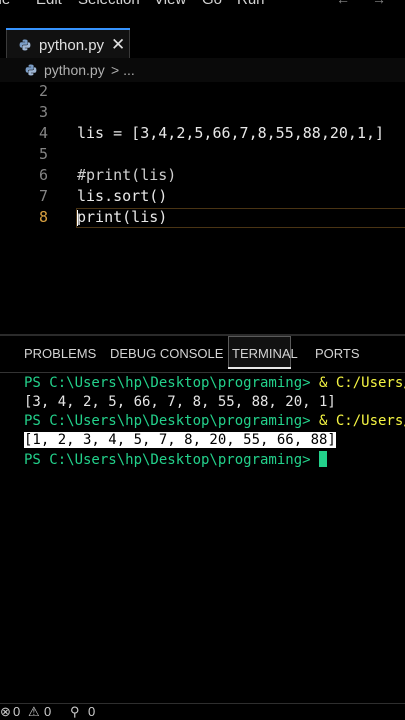 The width and height of the screenshot is (405, 720). I want to click on code-line: 2, so click(202, 92).